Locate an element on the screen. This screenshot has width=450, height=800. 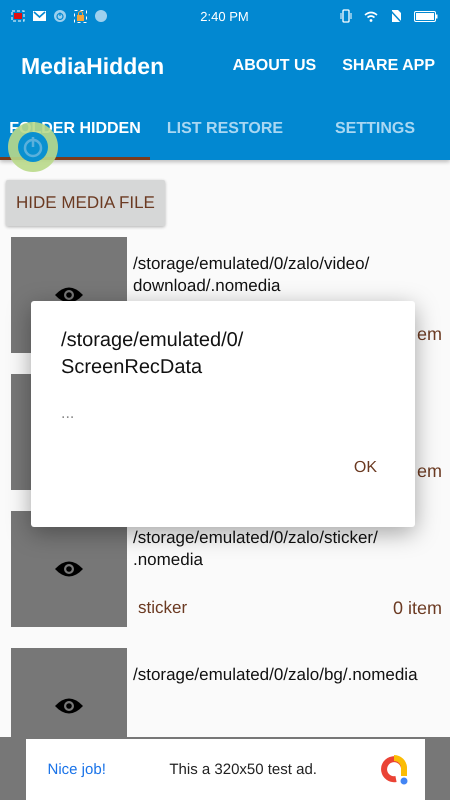
status-time: 2:40 PM is located at coordinates (224, 16).